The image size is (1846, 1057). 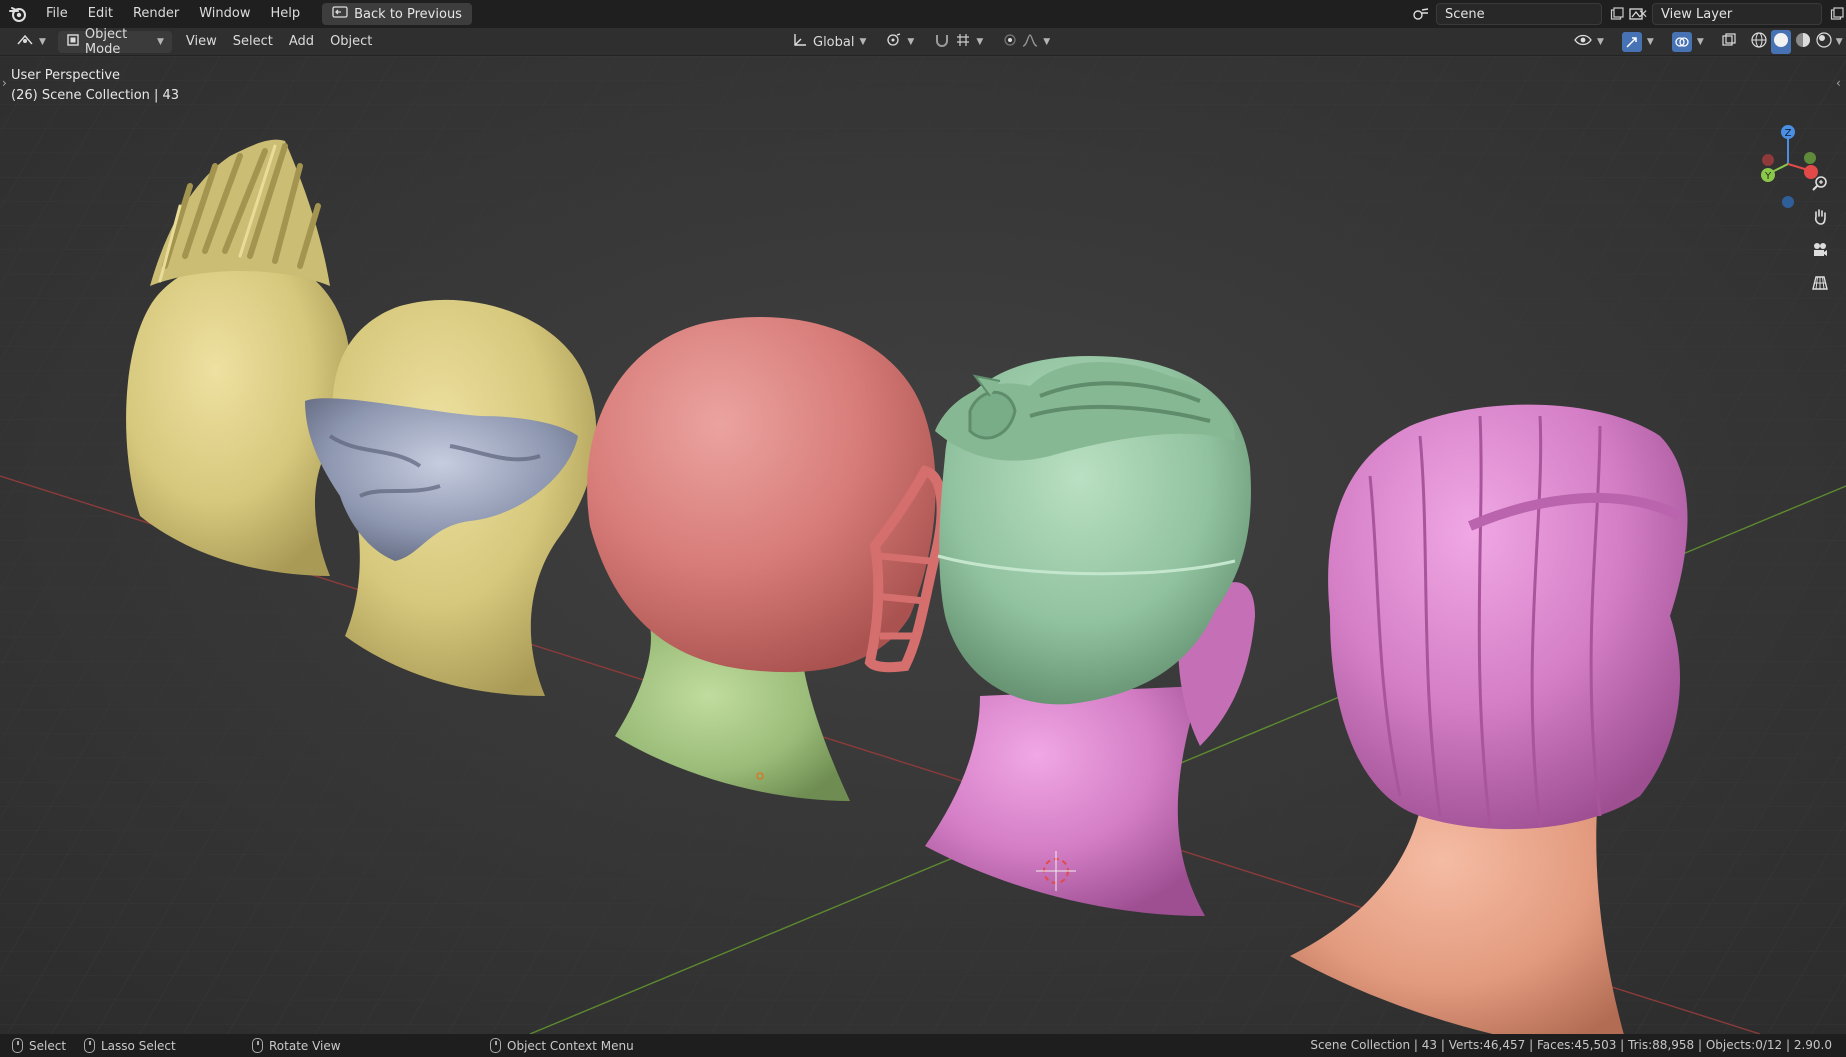 I want to click on menu-object: Object, so click(x=351, y=42).